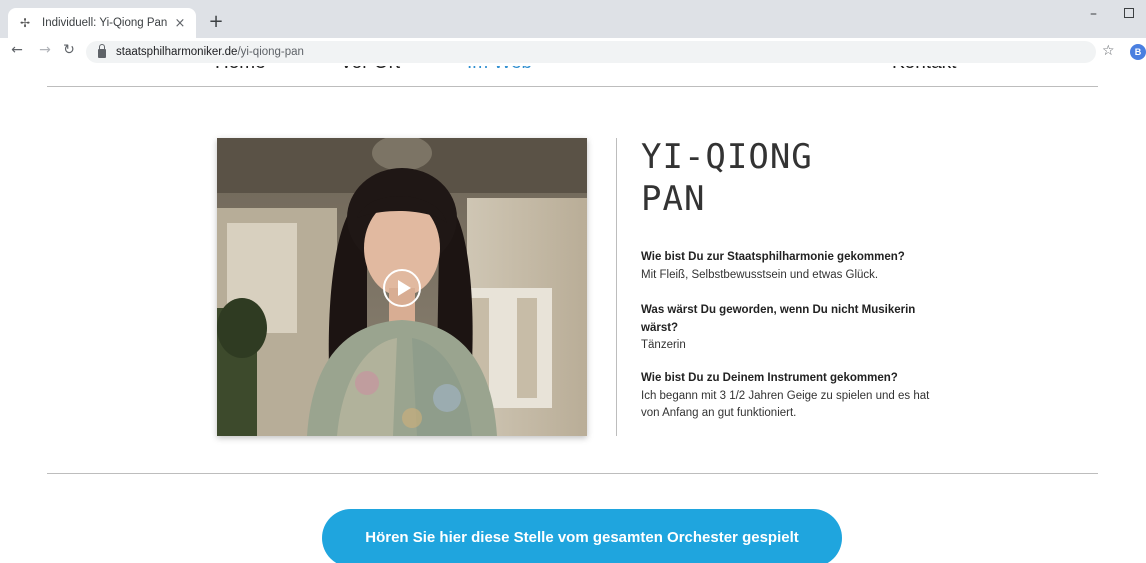  What do you see at coordinates (572, 473) in the screenshot?
I see `divider-bottom` at bounding box center [572, 473].